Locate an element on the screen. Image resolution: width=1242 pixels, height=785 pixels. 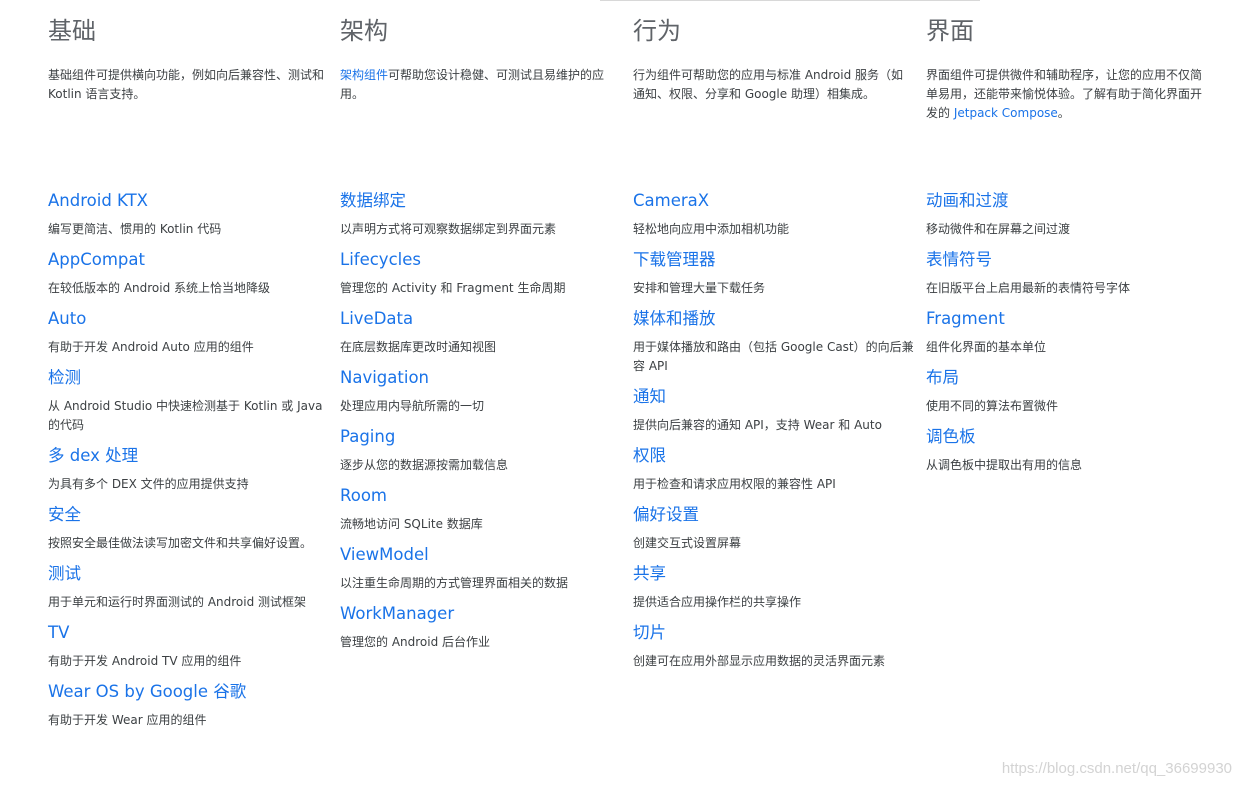
component-link: 检测 is located at coordinates (64, 378).